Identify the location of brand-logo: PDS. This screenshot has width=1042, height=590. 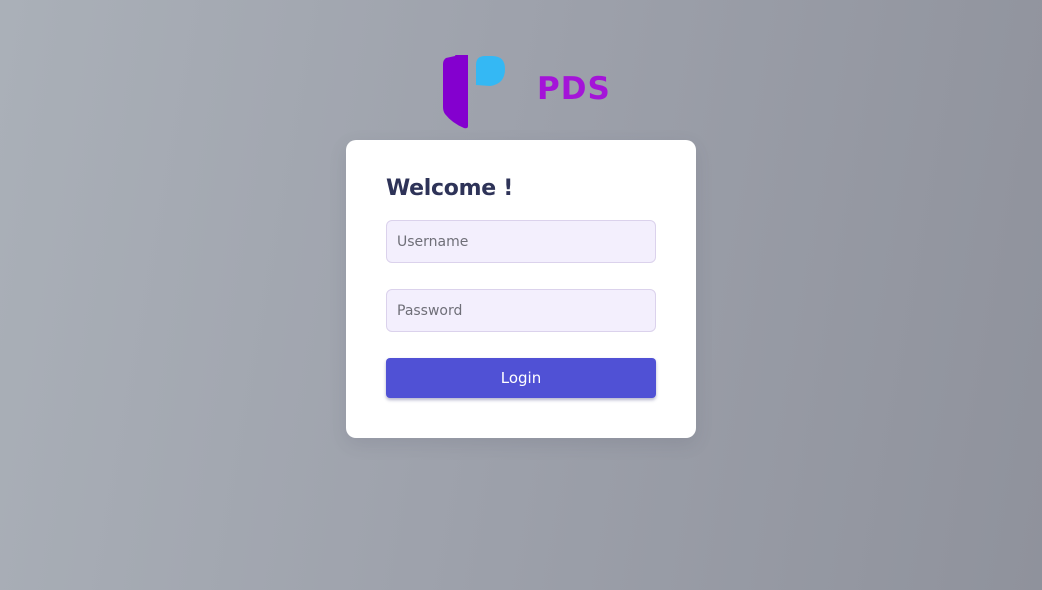
(527, 92).